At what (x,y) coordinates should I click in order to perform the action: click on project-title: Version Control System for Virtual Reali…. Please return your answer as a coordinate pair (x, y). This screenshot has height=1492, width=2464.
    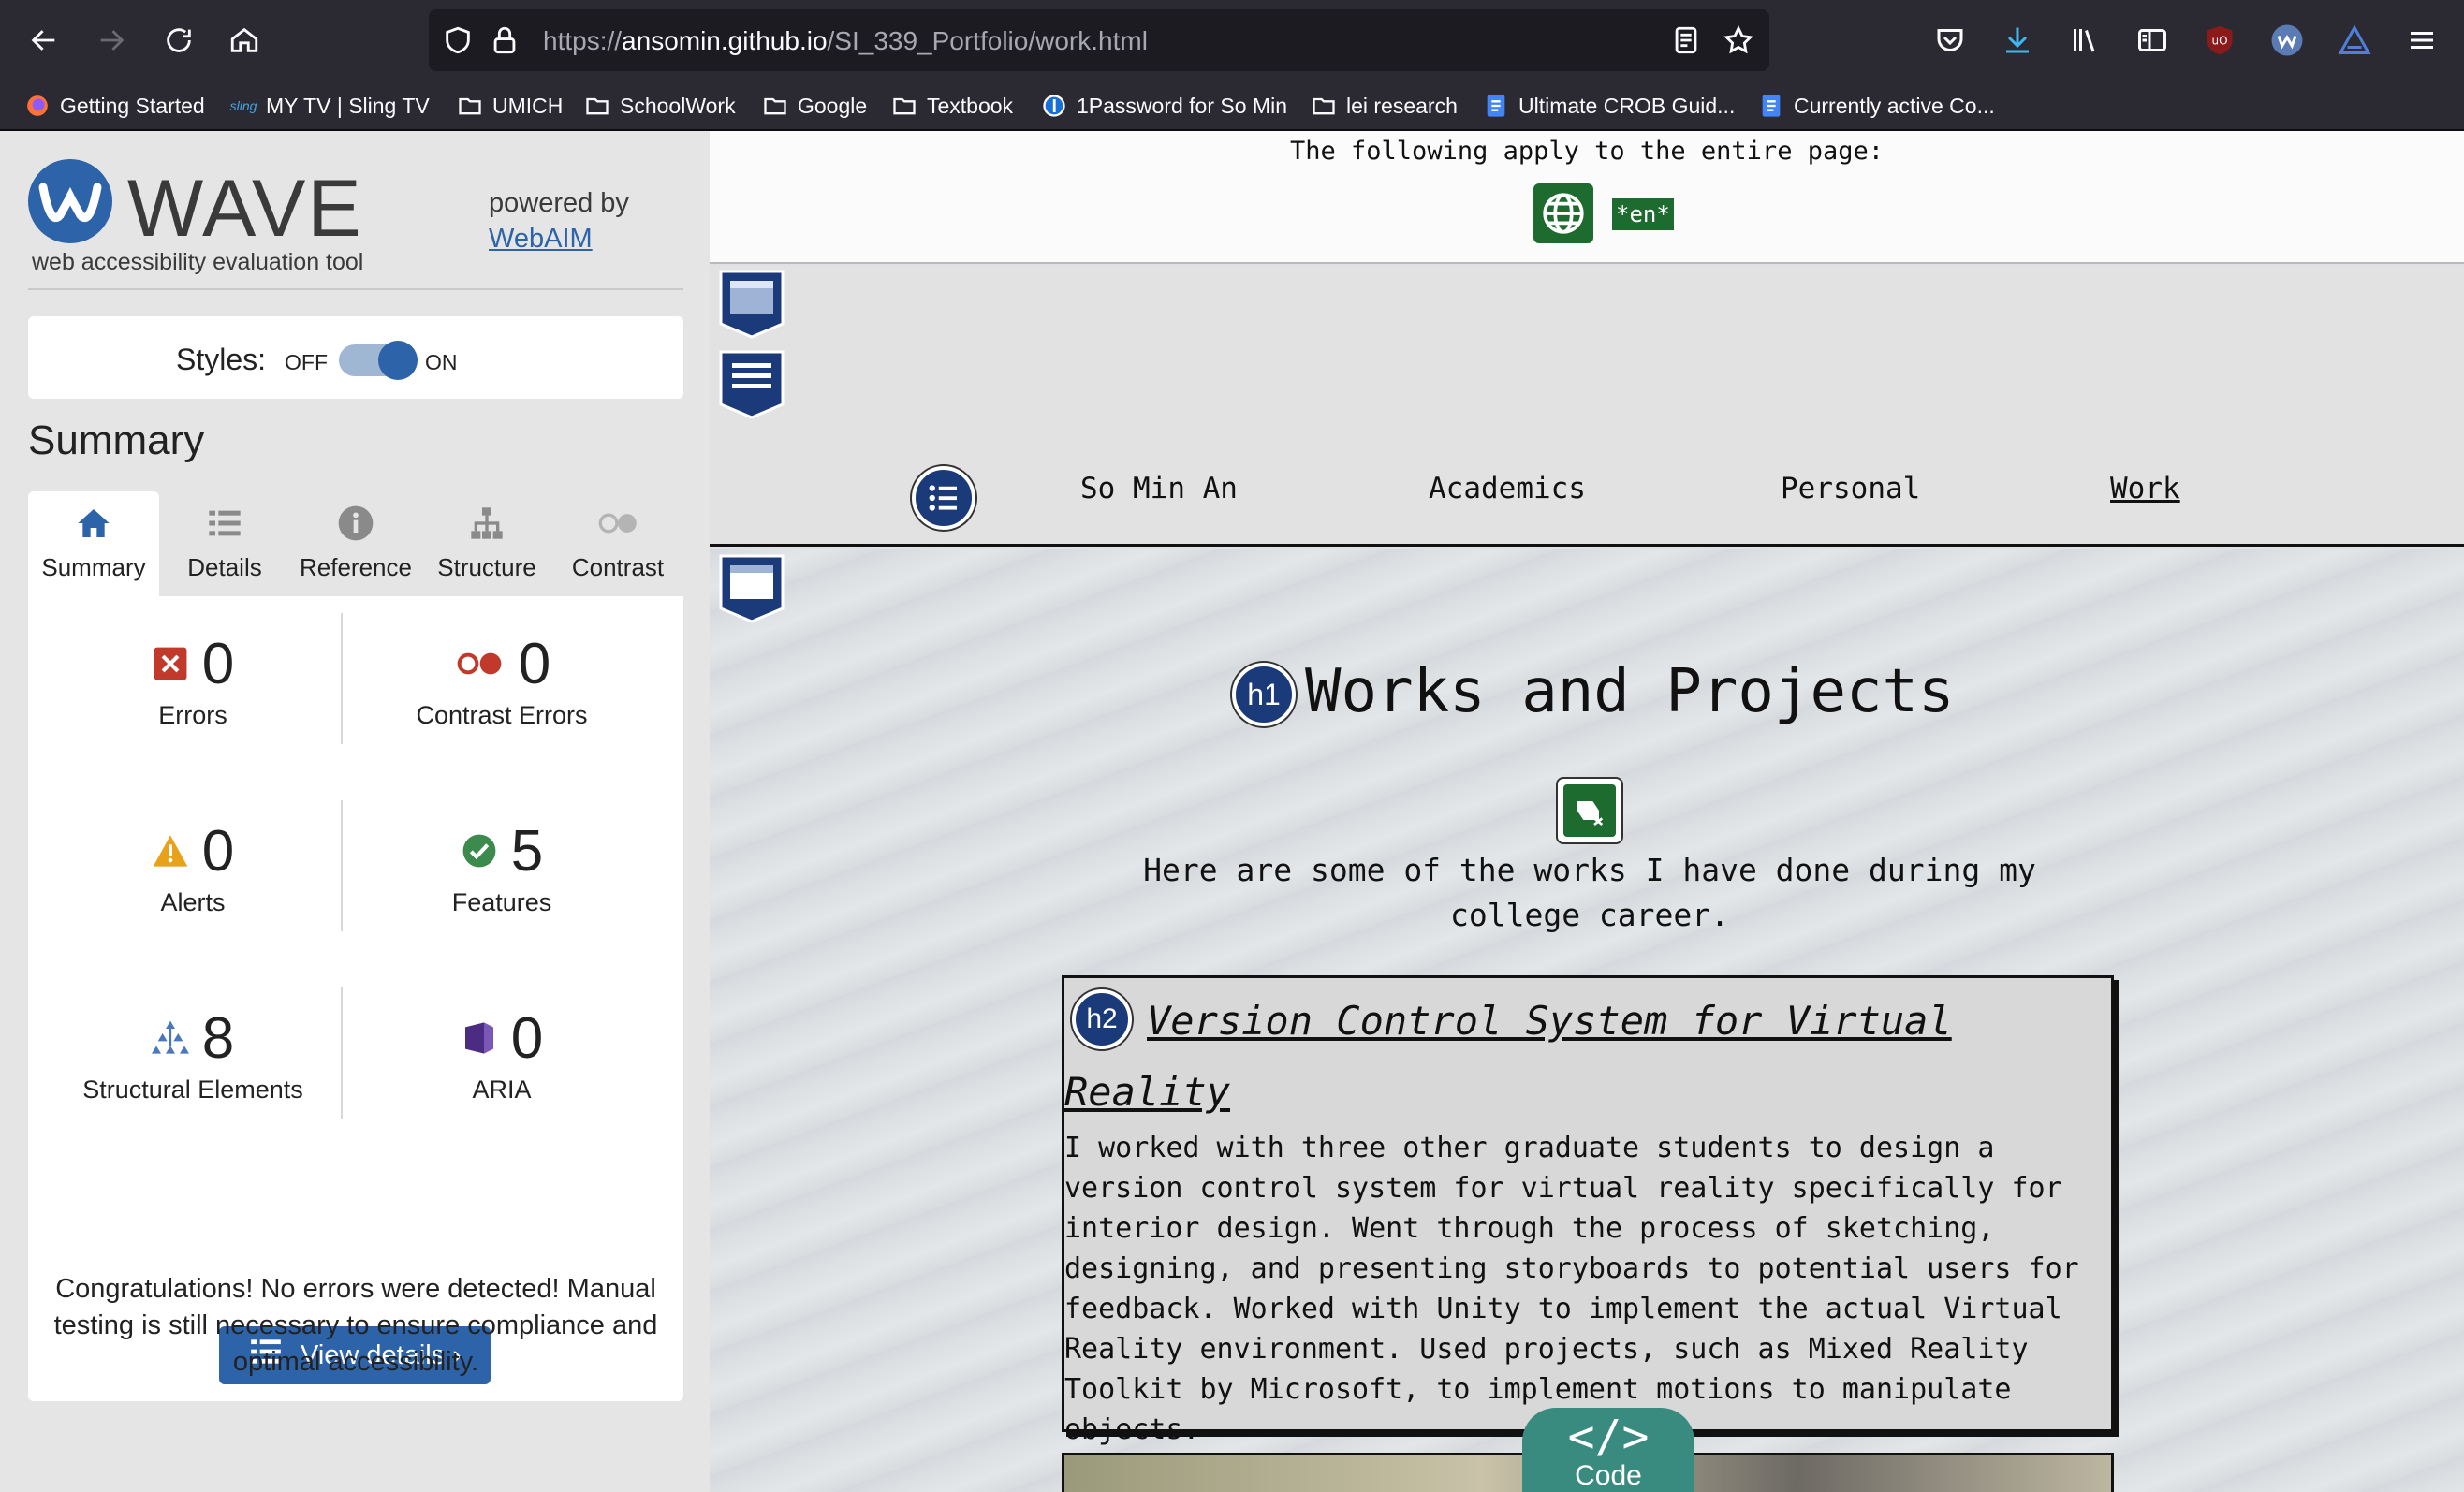
    Looking at the image, I should click on (1579, 1057).